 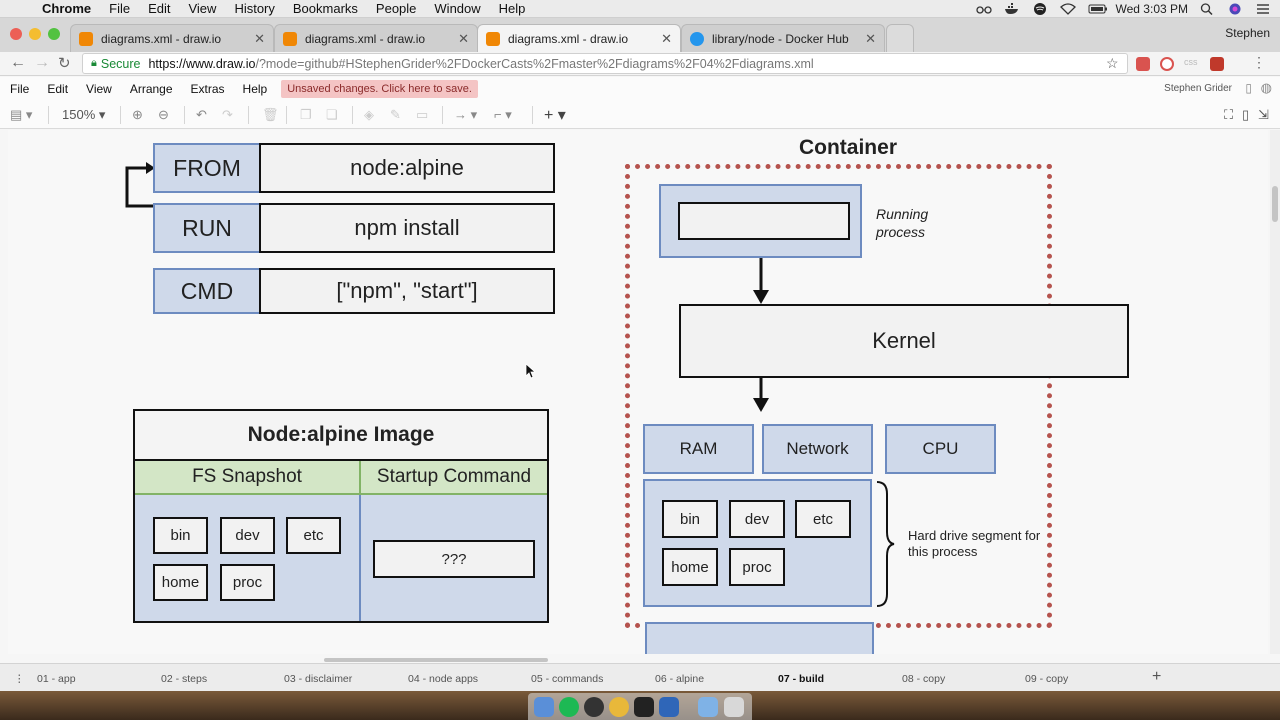 I want to click on line-color-icon: ✎, so click(x=395, y=115).